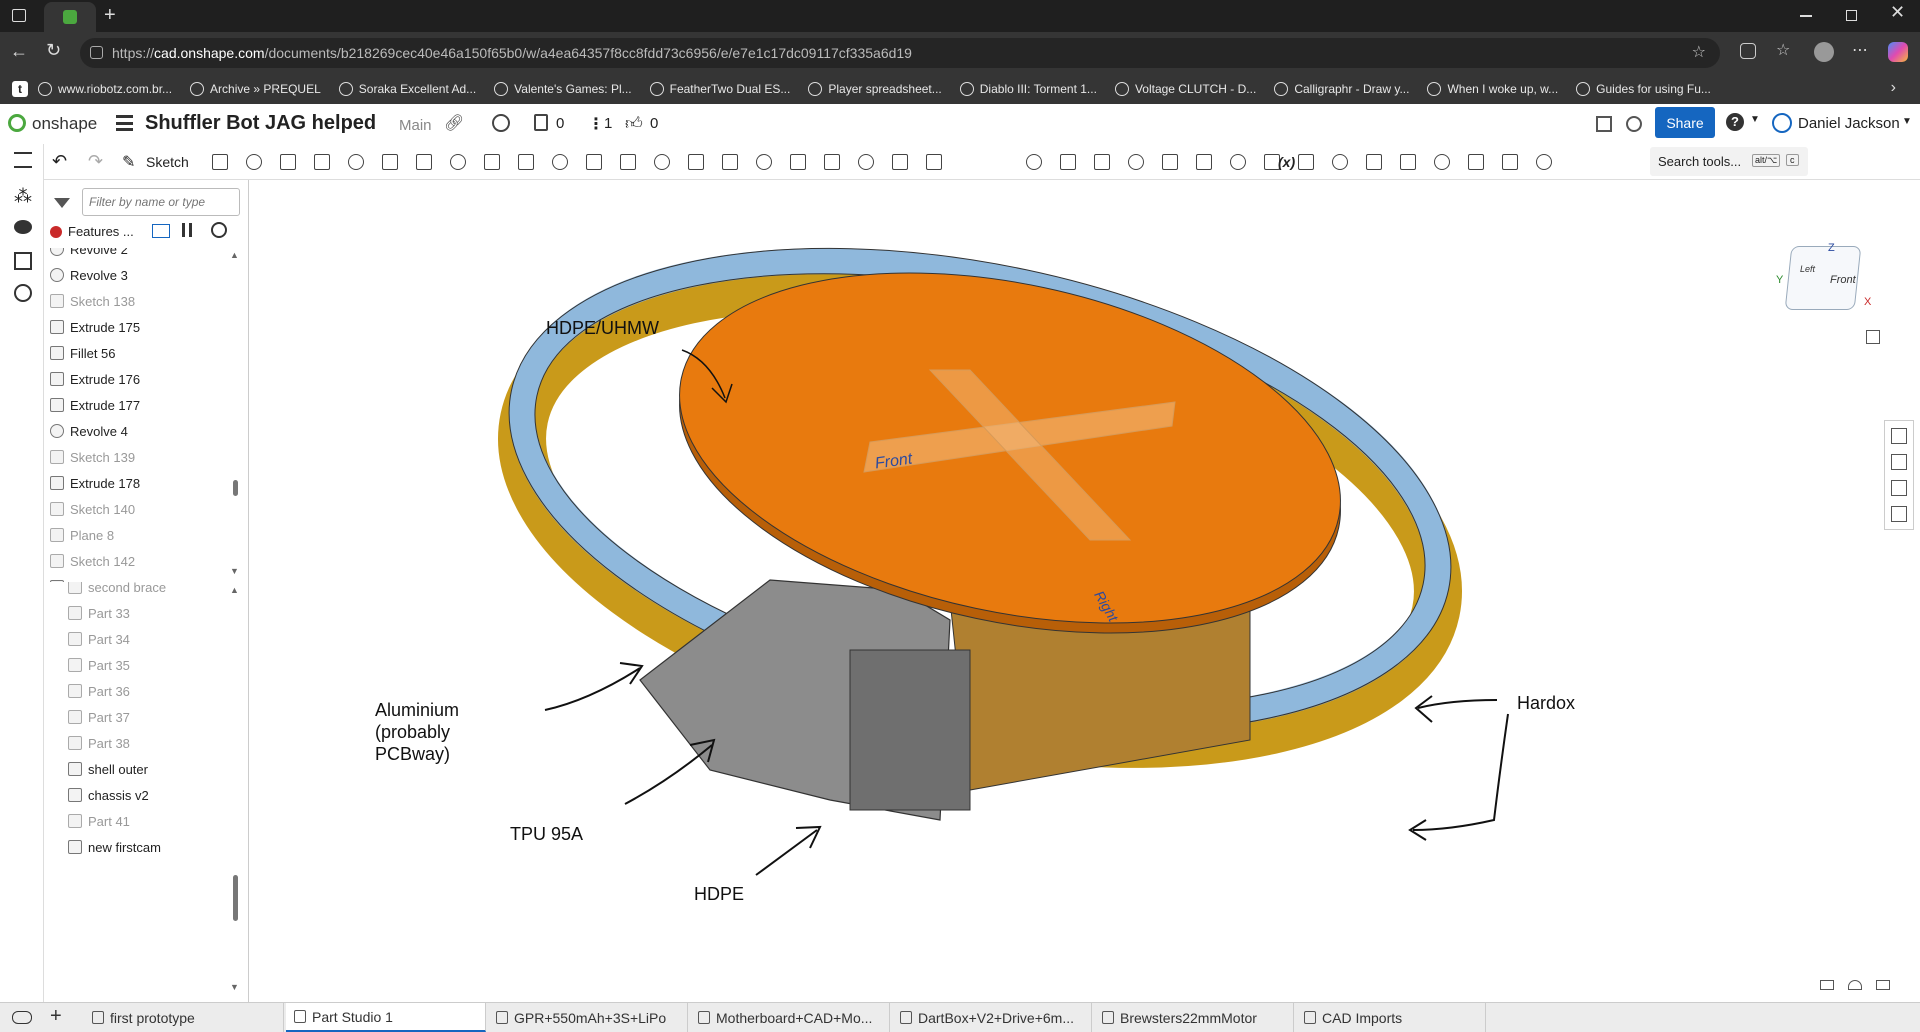 The width and height of the screenshot is (1920, 1032). Describe the element at coordinates (934, 162) in the screenshot. I see `offset-surface-icon` at that location.